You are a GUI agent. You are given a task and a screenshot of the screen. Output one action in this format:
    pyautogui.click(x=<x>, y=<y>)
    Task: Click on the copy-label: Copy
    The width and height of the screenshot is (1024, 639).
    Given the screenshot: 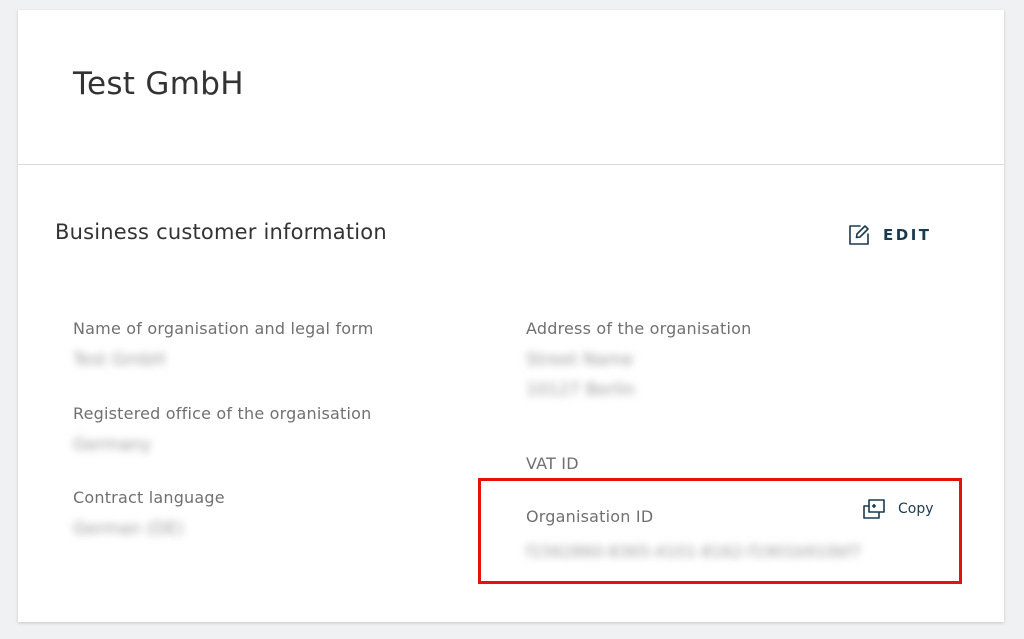 What is the action you would take?
    pyautogui.click(x=916, y=509)
    